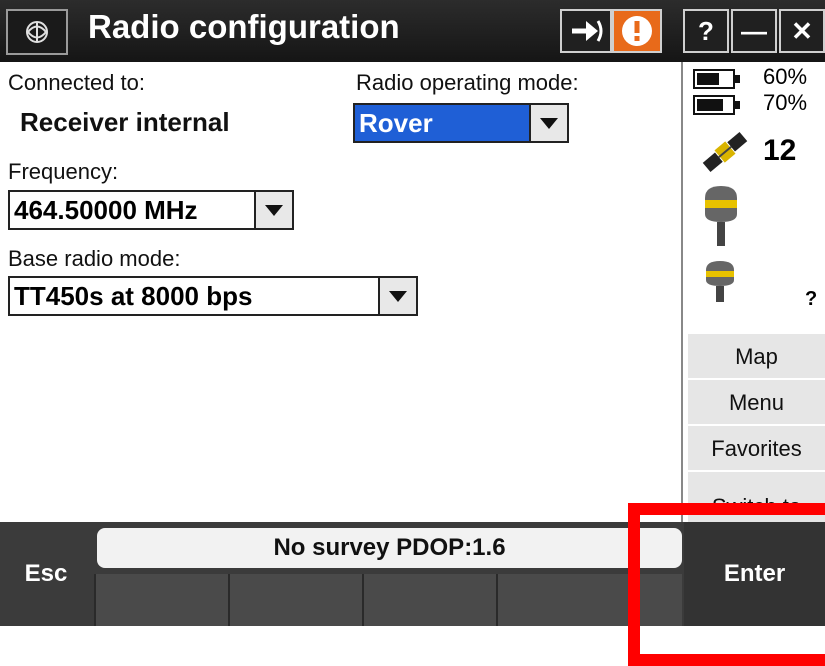 The image size is (825, 666). I want to click on connection-arrow-icon, so click(586, 31).